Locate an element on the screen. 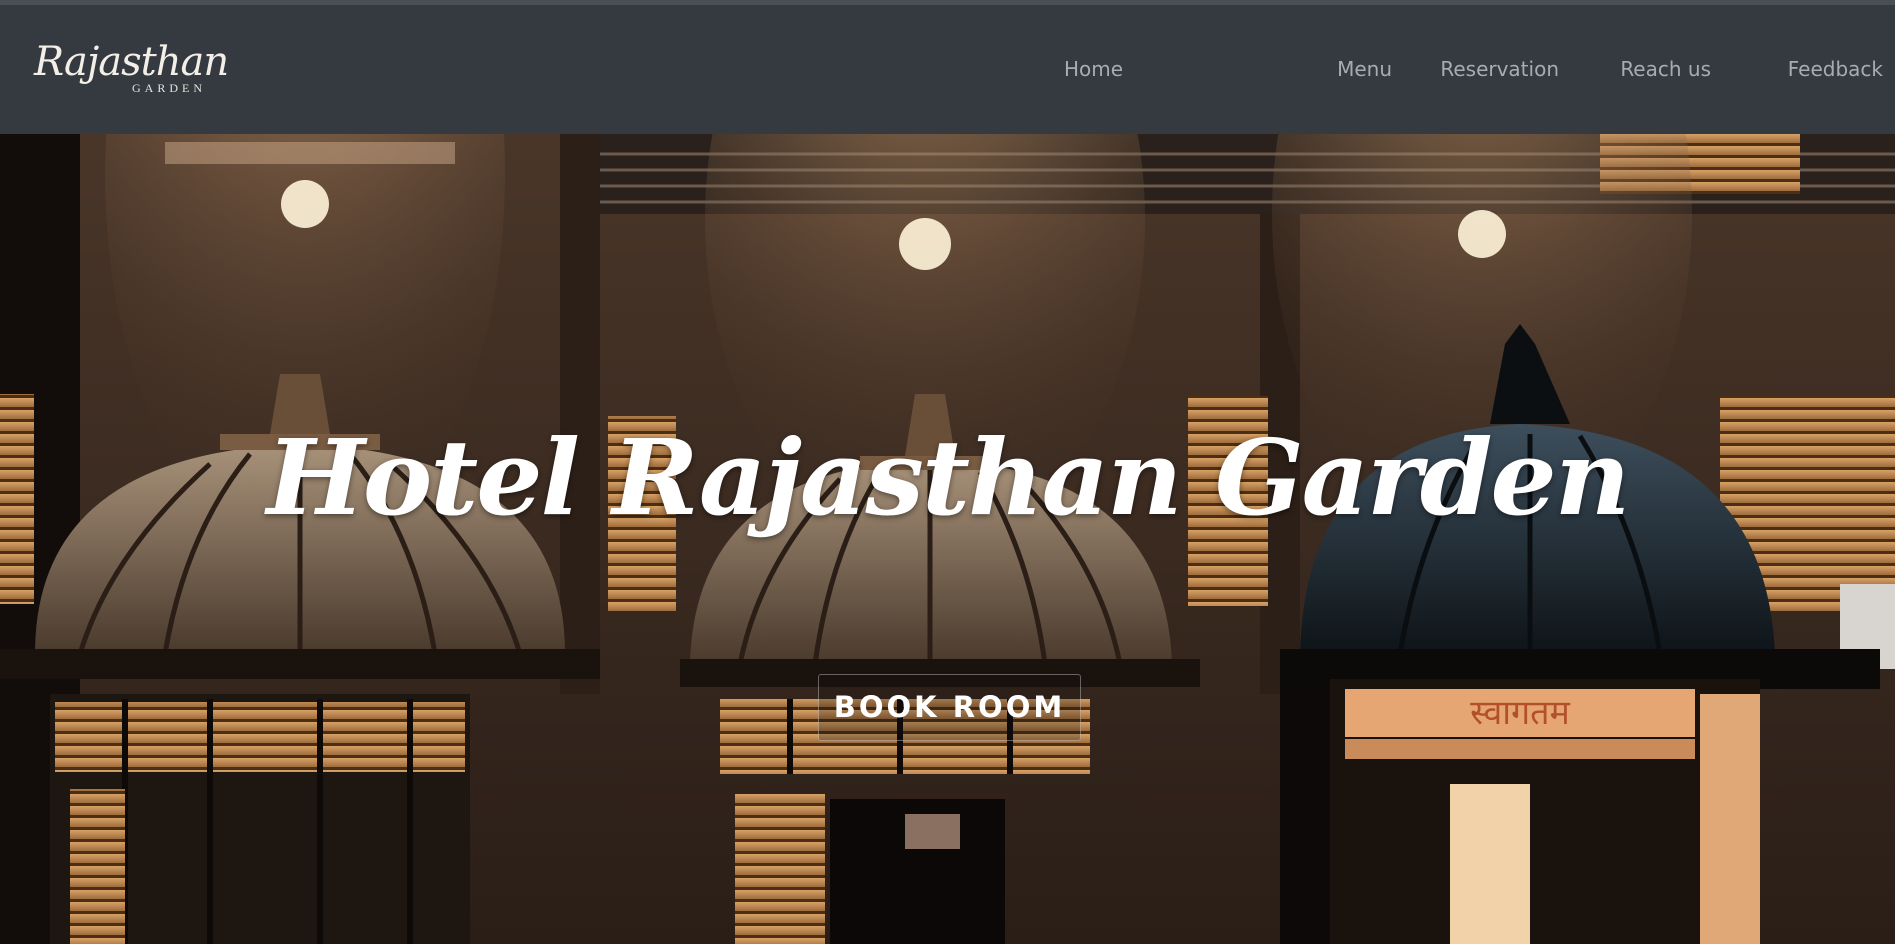  welcome-sign-text: स्वागतम is located at coordinates (1520, 713).